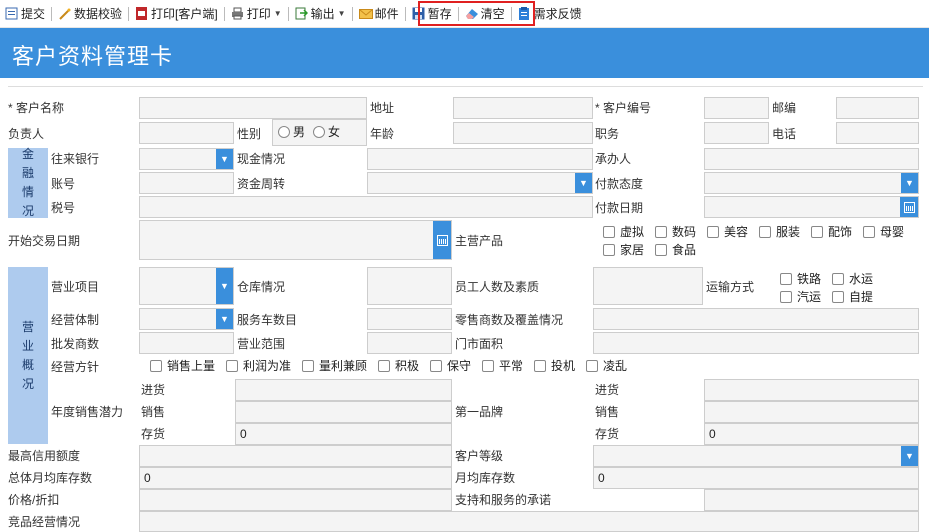 The width and height of the screenshot is (929, 532). I want to click on policy-checkbox: 投机, so click(554, 365).